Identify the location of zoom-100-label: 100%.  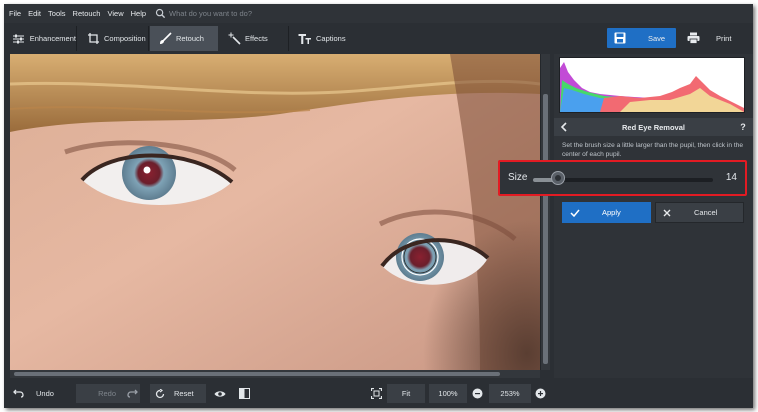
(448, 393).